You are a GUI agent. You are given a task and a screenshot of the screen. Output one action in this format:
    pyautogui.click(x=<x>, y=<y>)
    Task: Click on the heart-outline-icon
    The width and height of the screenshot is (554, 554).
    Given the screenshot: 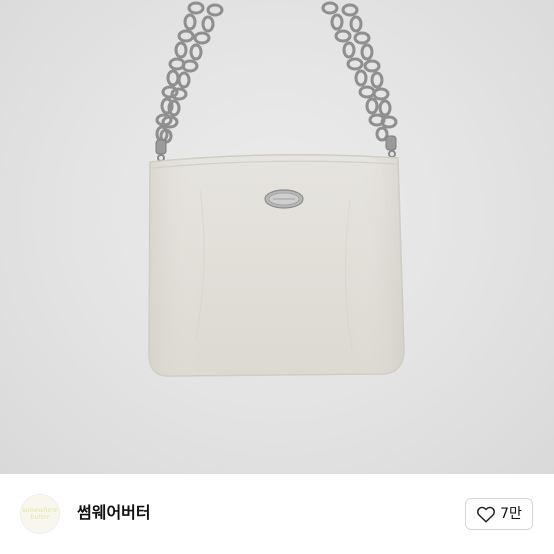 What is the action you would take?
    pyautogui.click(x=486, y=514)
    